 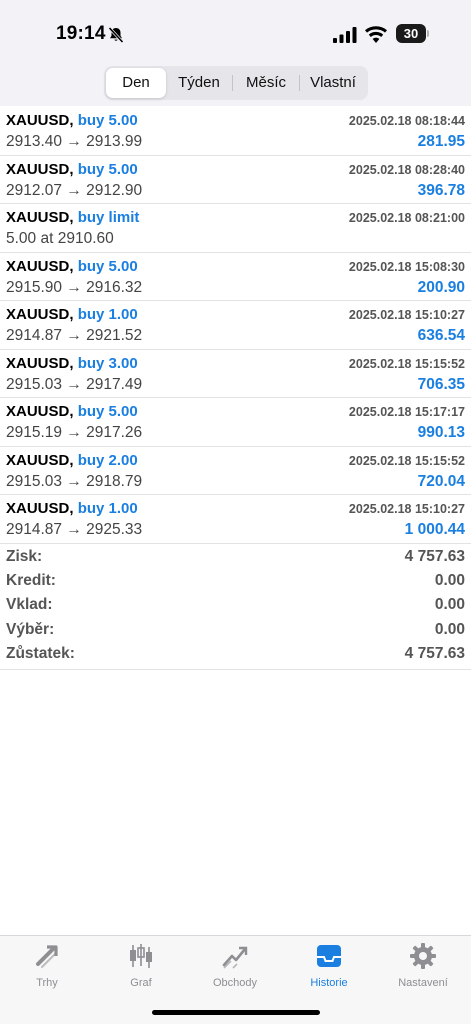 I want to click on battery-cap, so click(x=428, y=33).